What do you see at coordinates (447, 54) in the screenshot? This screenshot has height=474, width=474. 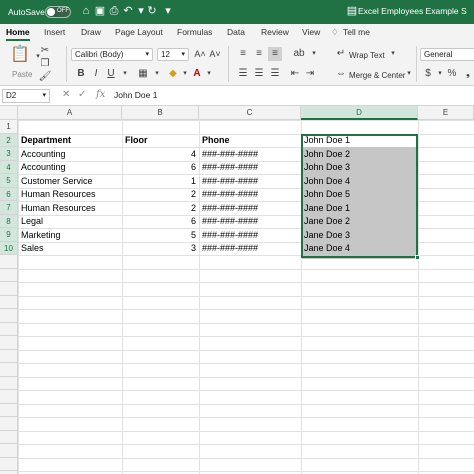 I see `number-format-dropdown: General` at bounding box center [447, 54].